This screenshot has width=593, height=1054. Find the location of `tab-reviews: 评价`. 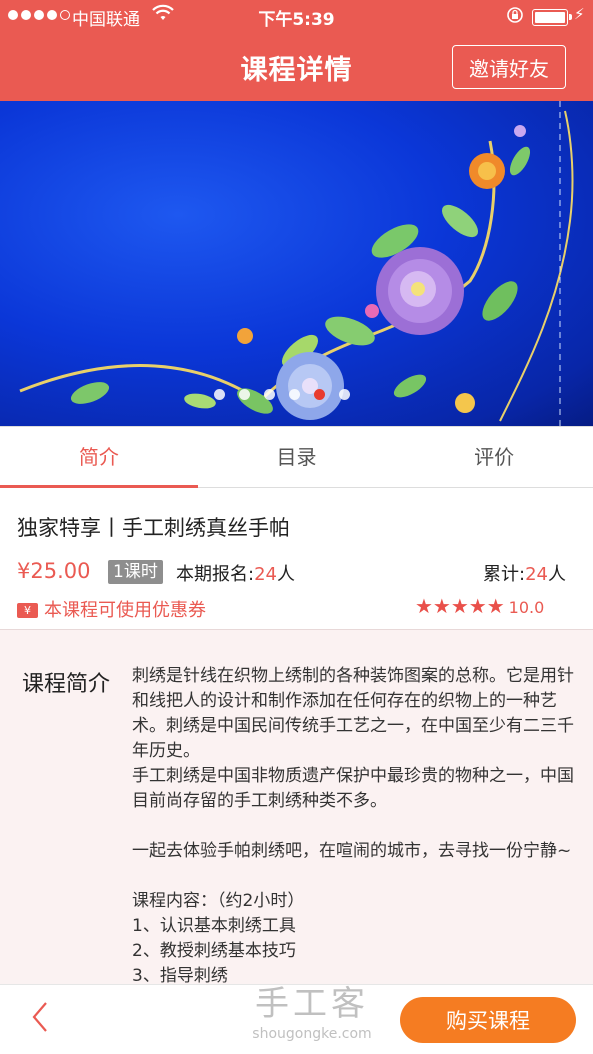

tab-reviews: 评价 is located at coordinates (494, 457).